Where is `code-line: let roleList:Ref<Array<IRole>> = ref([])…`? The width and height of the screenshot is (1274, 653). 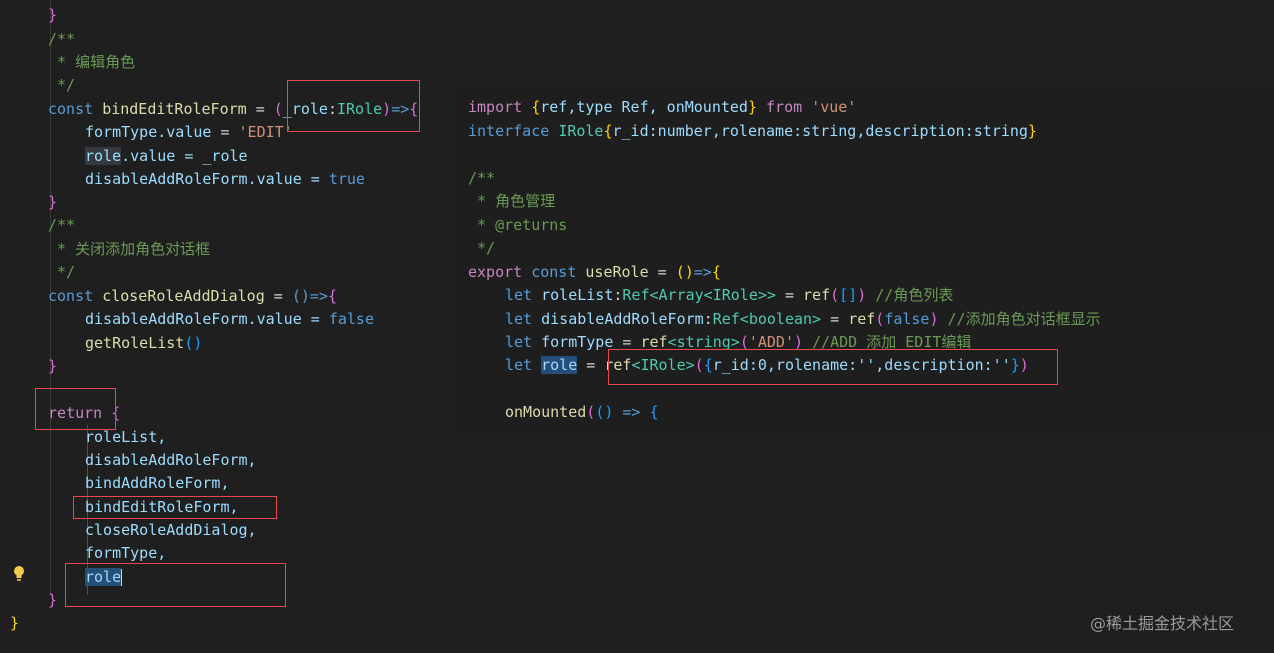
code-line: let roleList:Ref<Array<IRole>> = ref([])… is located at coordinates (729, 295).